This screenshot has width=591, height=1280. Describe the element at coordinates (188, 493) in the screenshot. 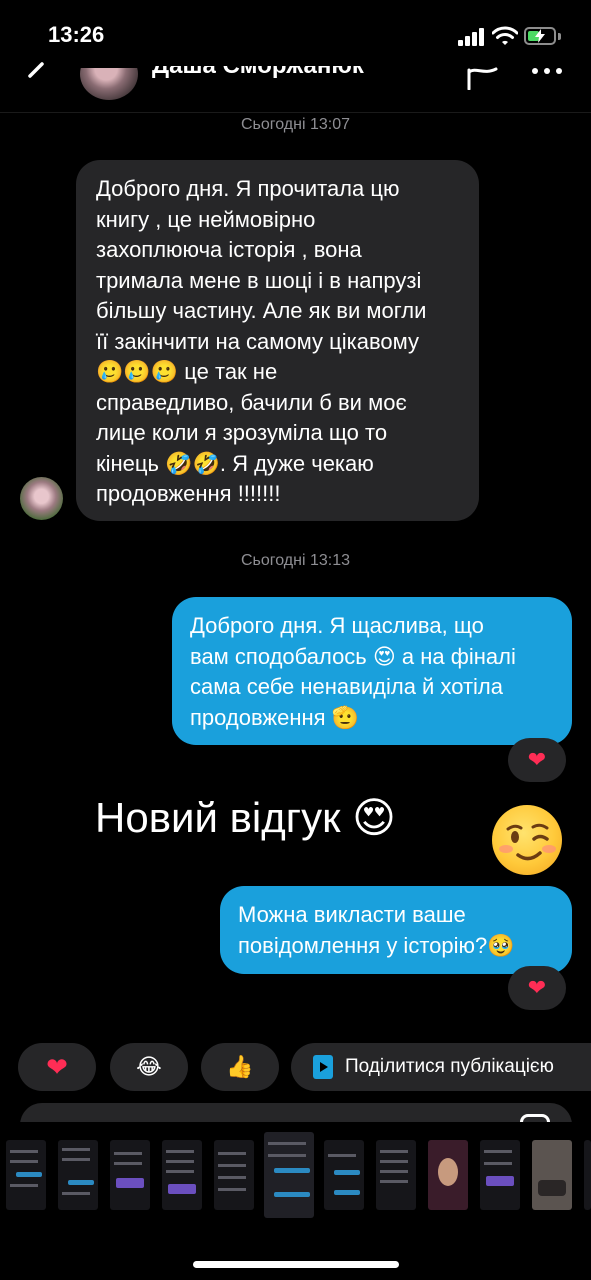

I see `message-line: продовження !!!!!!!` at that location.